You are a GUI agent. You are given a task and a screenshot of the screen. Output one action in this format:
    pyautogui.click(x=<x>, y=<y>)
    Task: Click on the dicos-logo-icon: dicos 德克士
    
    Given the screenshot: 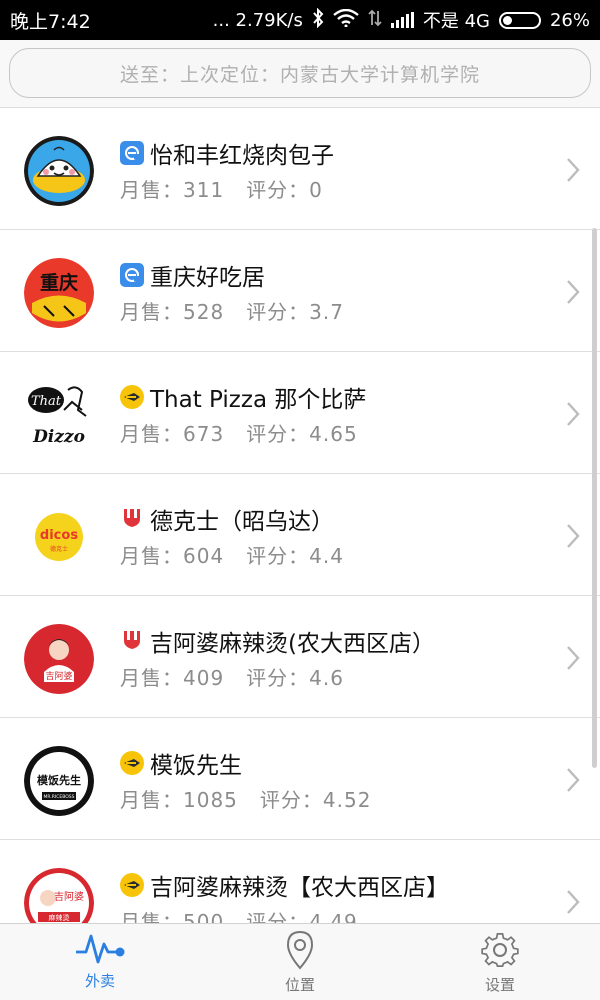 What is the action you would take?
    pyautogui.click(x=59, y=537)
    